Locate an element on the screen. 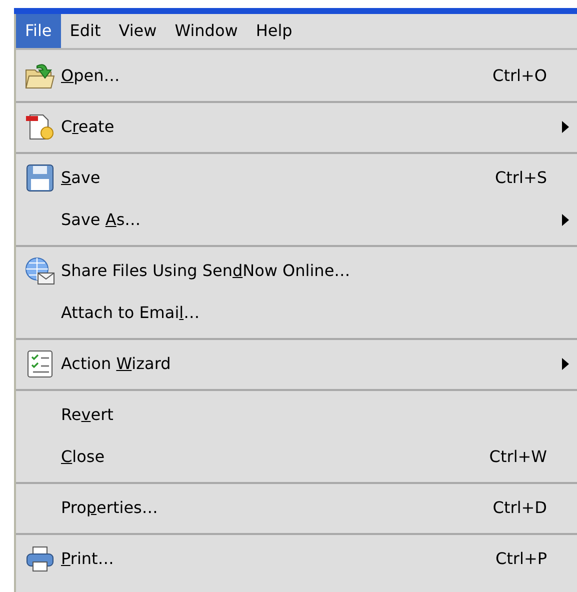  menu-item: Revert is located at coordinates (87, 415).